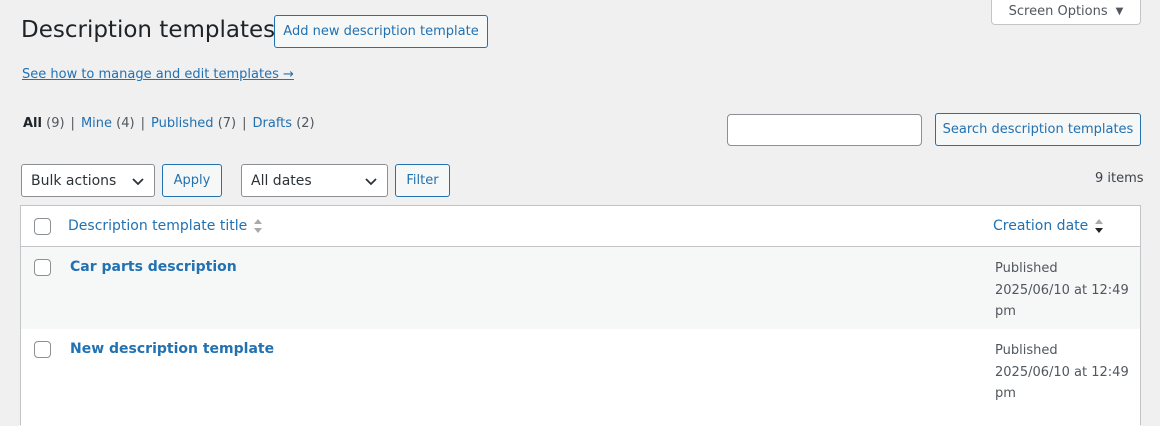 The image size is (1160, 426). Describe the element at coordinates (192, 180) in the screenshot. I see `apply-button: Apply` at that location.